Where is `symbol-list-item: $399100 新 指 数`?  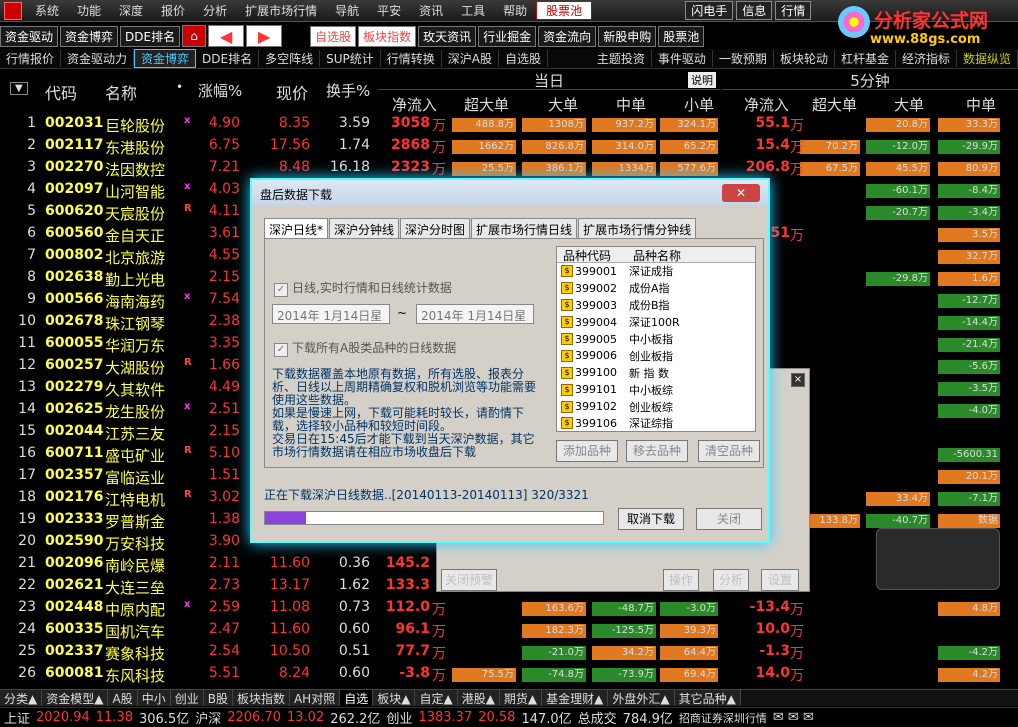 symbol-list-item: $399100 新 指 数 is located at coordinates (656, 372).